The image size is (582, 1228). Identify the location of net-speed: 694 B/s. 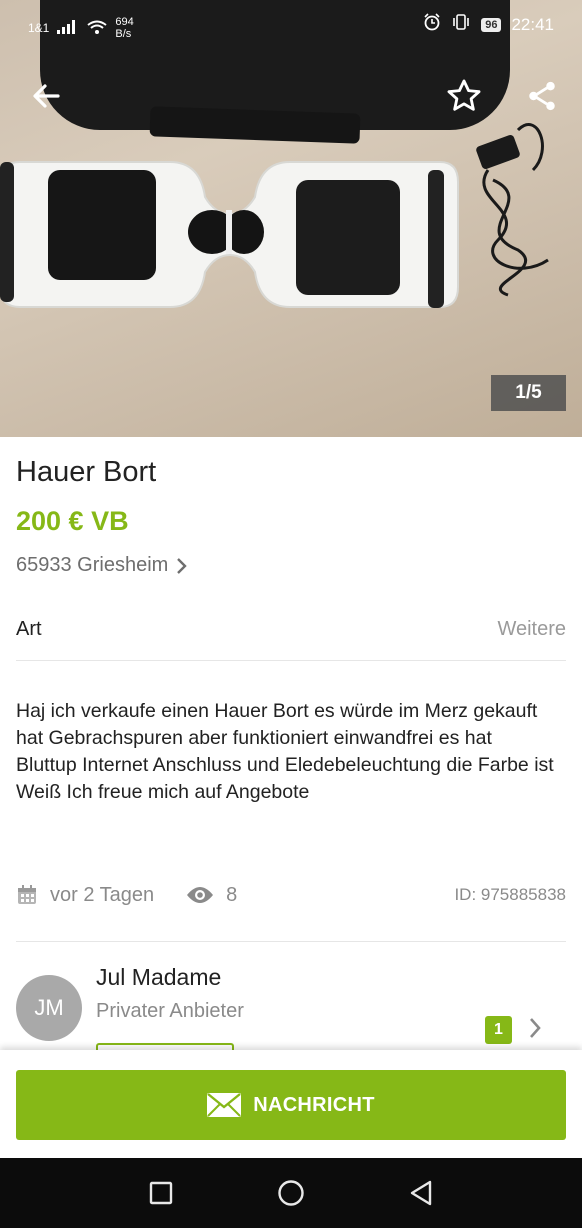
(124, 28).